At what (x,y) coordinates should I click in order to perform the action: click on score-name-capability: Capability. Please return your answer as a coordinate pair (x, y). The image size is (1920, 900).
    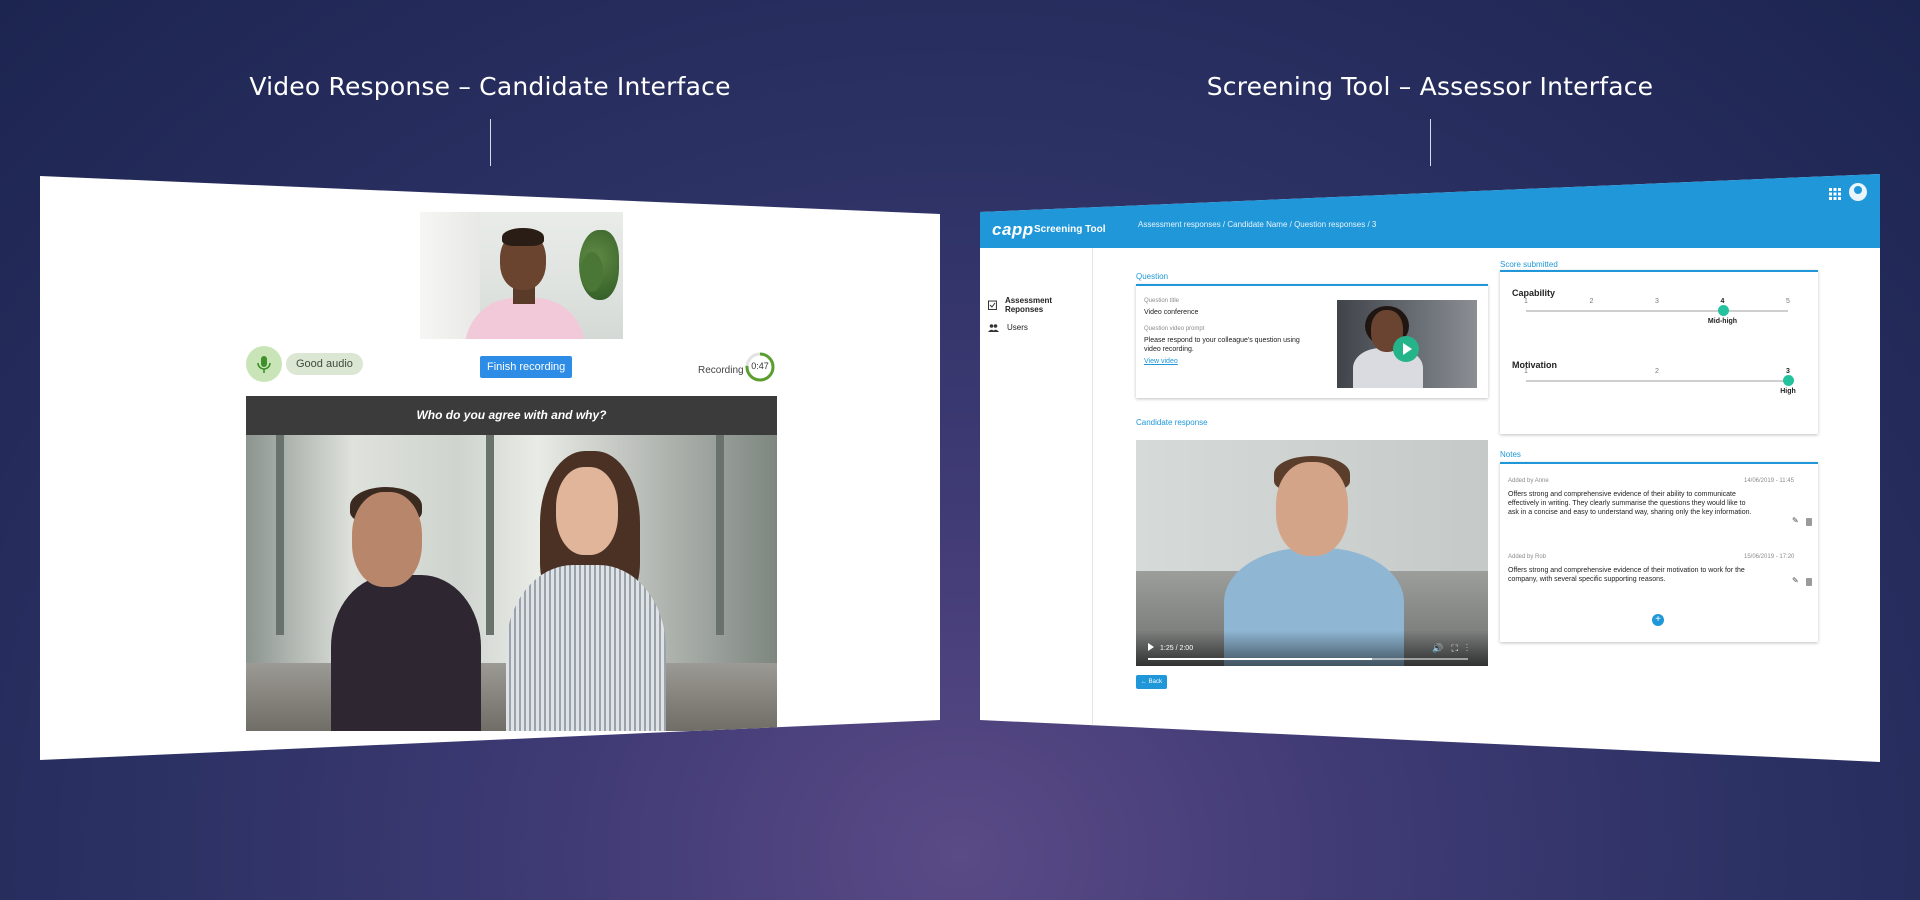
    Looking at the image, I should click on (1534, 293).